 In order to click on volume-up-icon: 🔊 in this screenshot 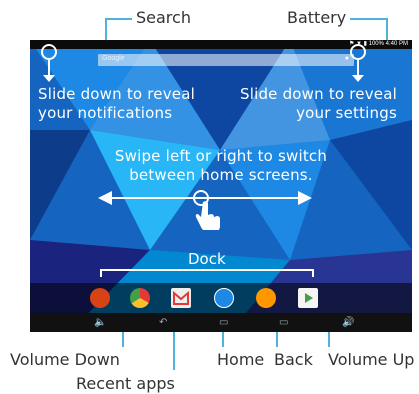, I will do `click(348, 322)`.